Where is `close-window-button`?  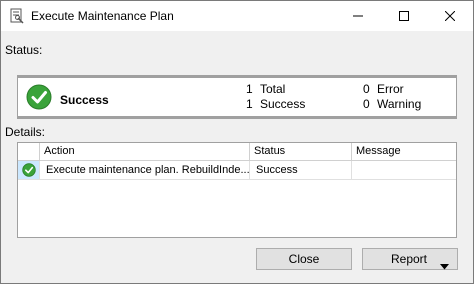 close-window-button is located at coordinates (450, 16).